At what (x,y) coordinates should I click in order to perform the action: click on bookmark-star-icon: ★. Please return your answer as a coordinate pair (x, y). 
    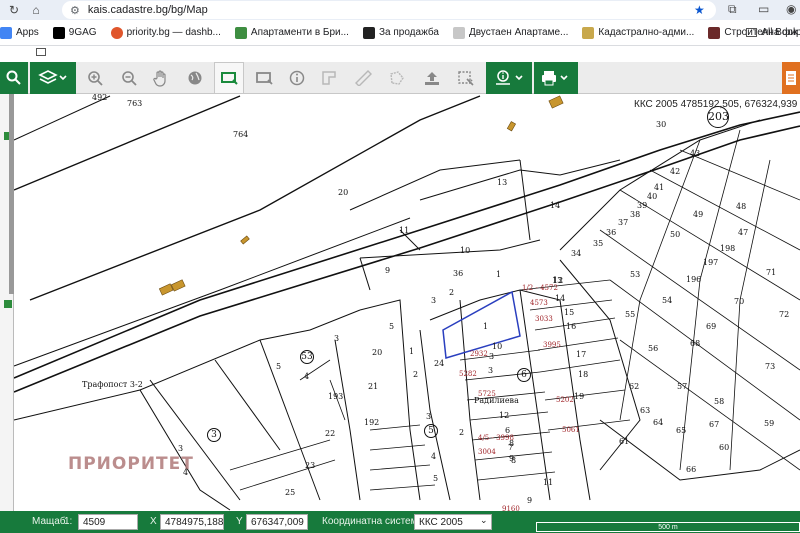
    Looking at the image, I should click on (699, 10).